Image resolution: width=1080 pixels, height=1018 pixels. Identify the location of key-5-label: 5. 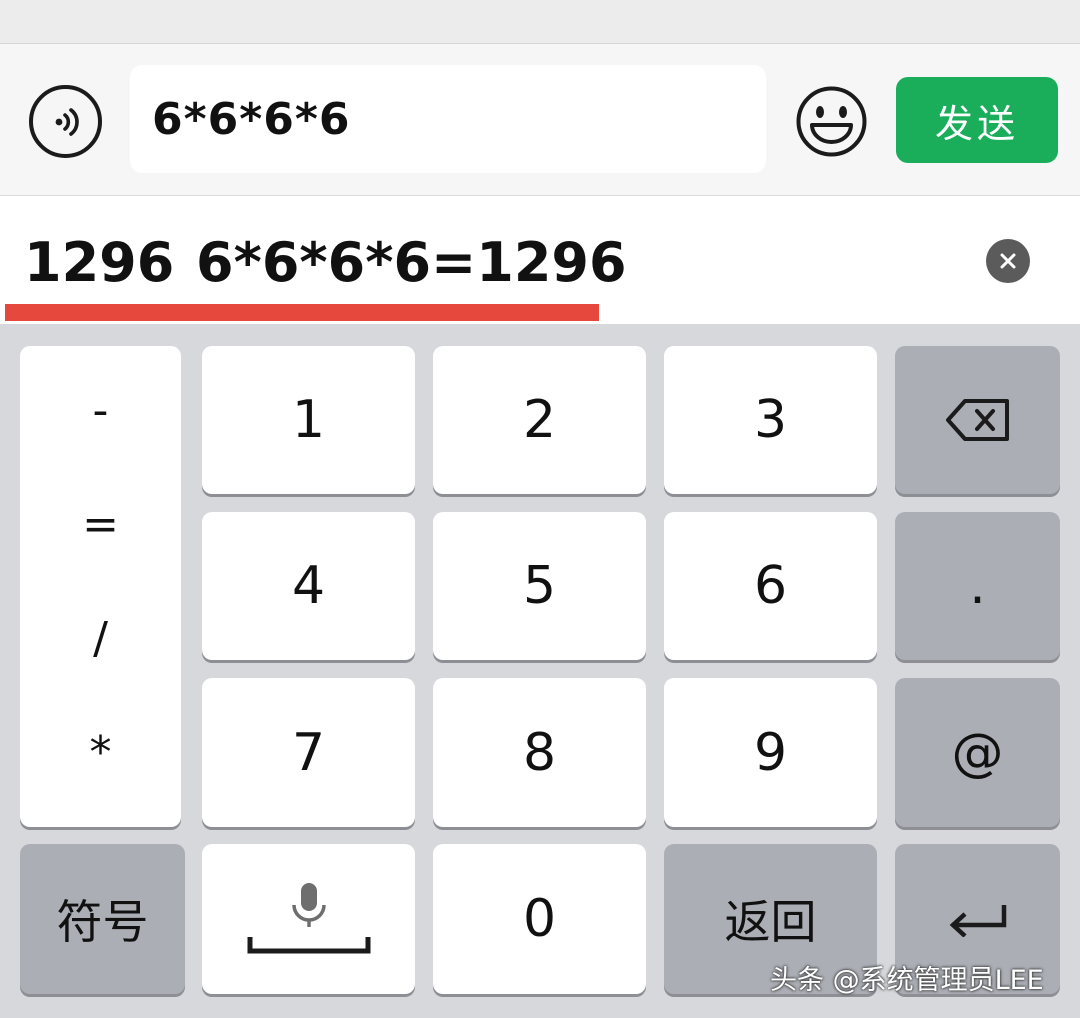
(539, 586).